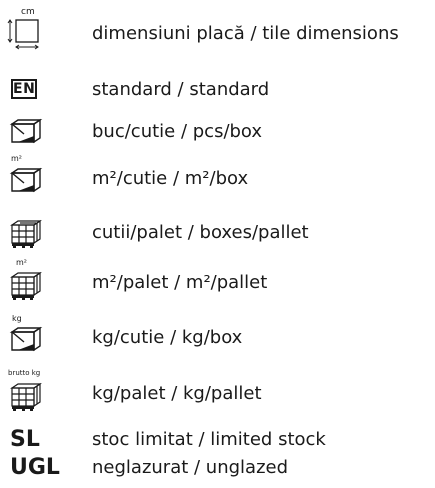  Describe the element at coordinates (34, 336) in the screenshot. I see `box-kg-icon: kg` at that location.